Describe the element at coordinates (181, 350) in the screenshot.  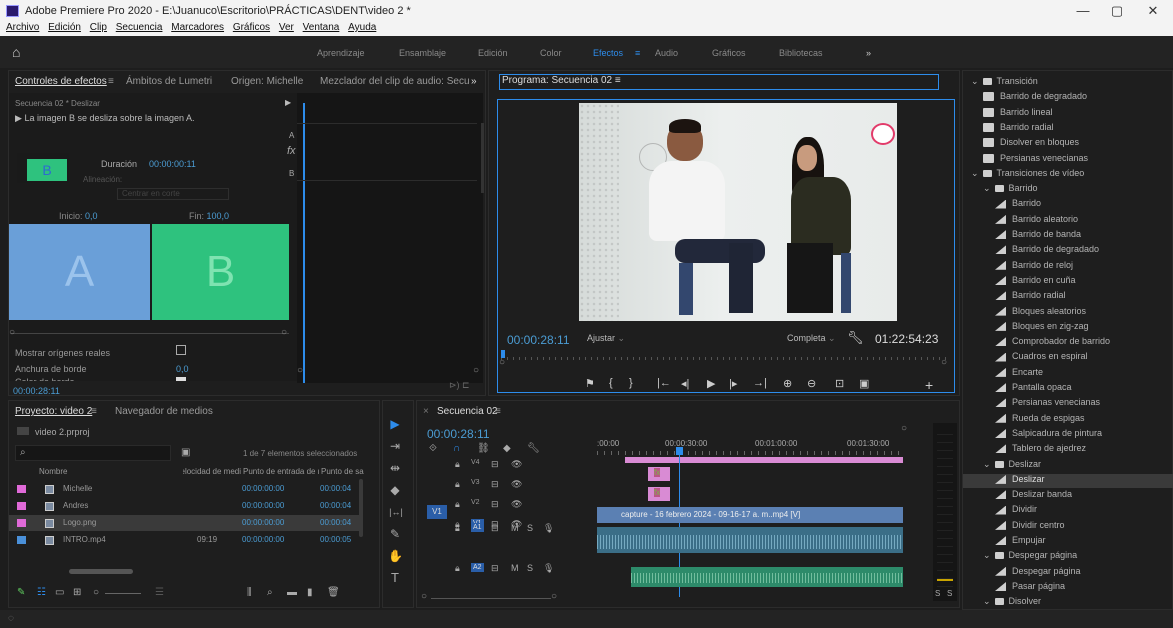
I see `show-sources-checkbox` at that location.